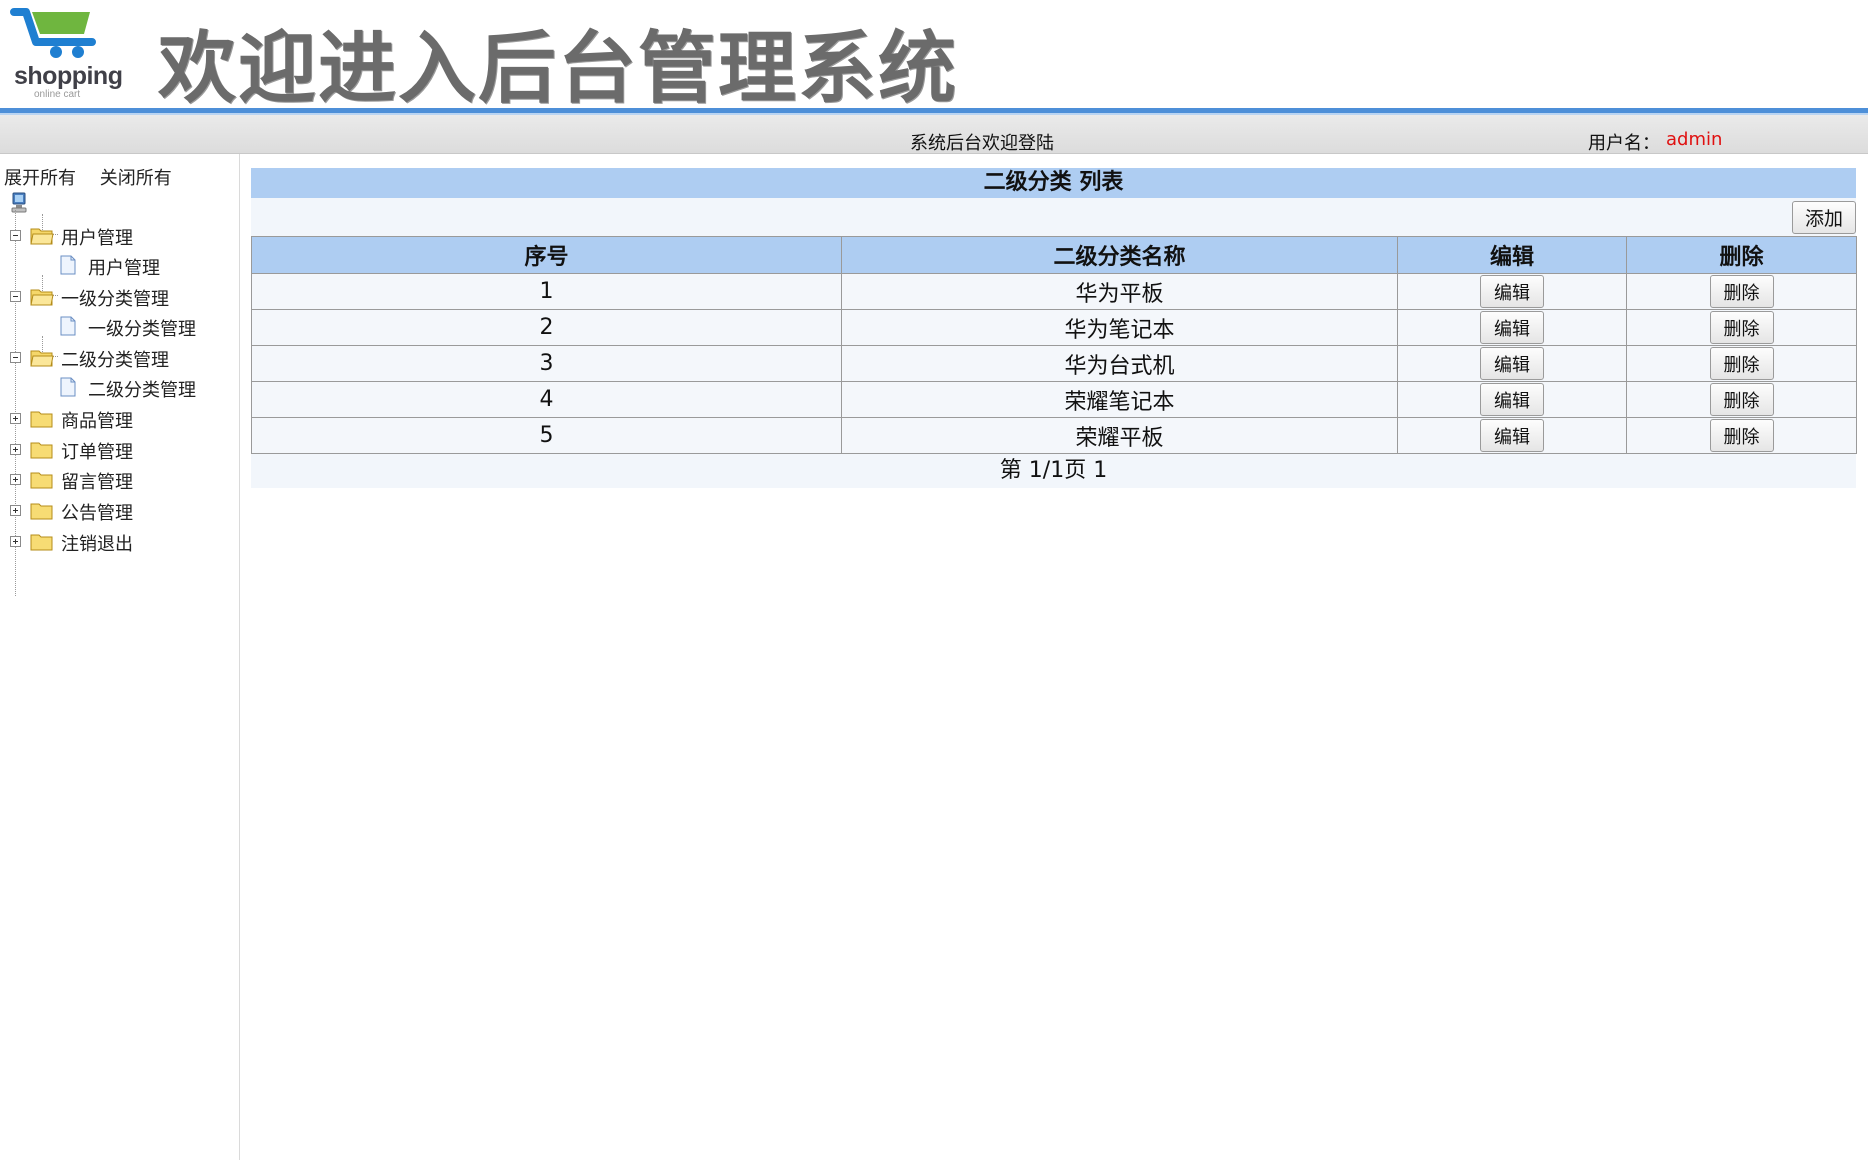 This screenshot has width=1868, height=1160. Describe the element at coordinates (546, 327) in the screenshot. I see `cell-id: 2` at that location.